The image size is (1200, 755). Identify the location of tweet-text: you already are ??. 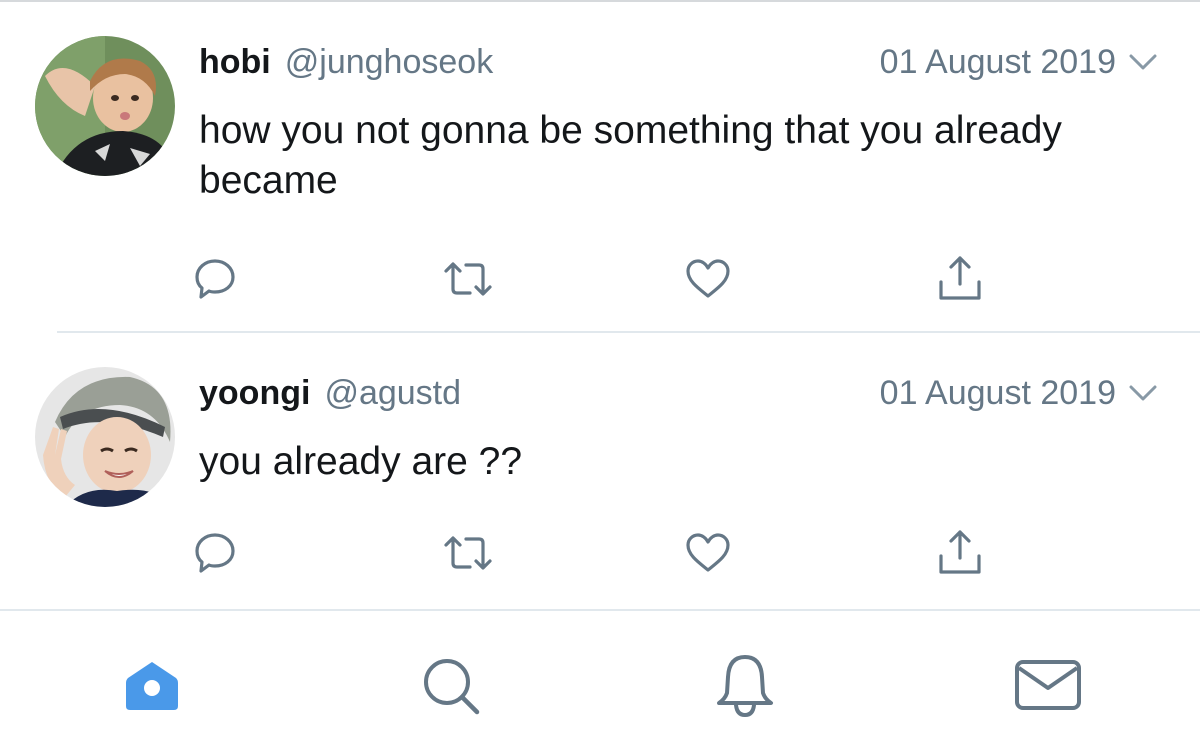
(361, 461).